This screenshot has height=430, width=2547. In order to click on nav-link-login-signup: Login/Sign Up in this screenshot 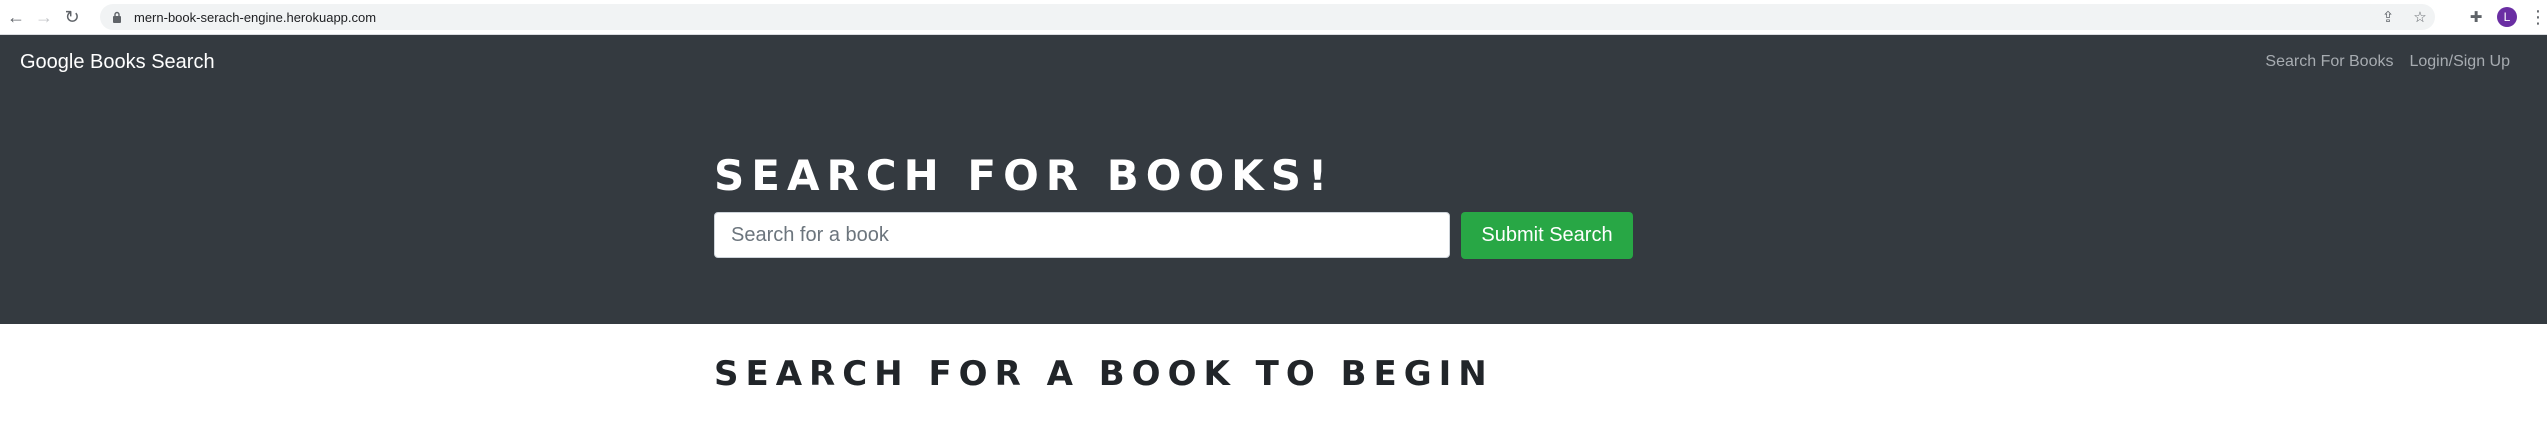, I will do `click(2459, 62)`.